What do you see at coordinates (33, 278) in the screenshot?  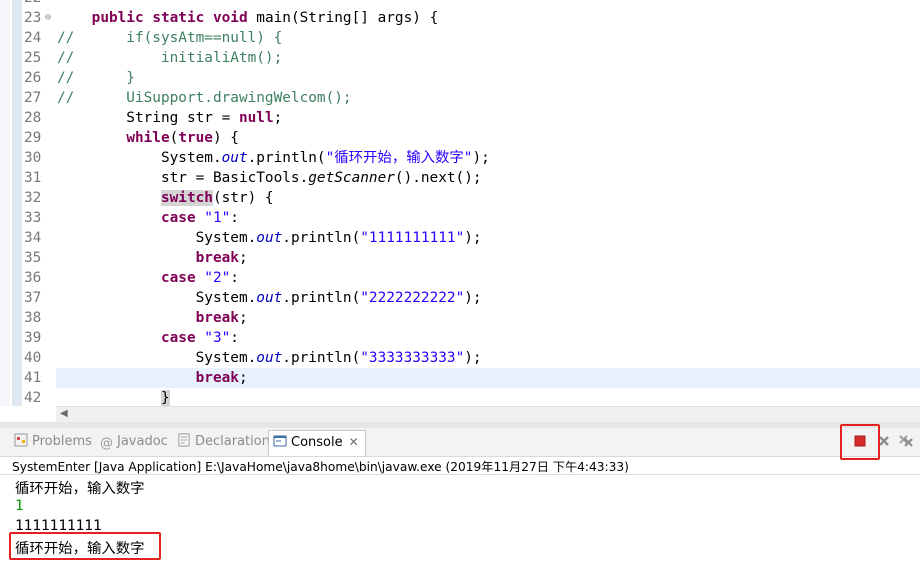 I see `line-number: 36` at bounding box center [33, 278].